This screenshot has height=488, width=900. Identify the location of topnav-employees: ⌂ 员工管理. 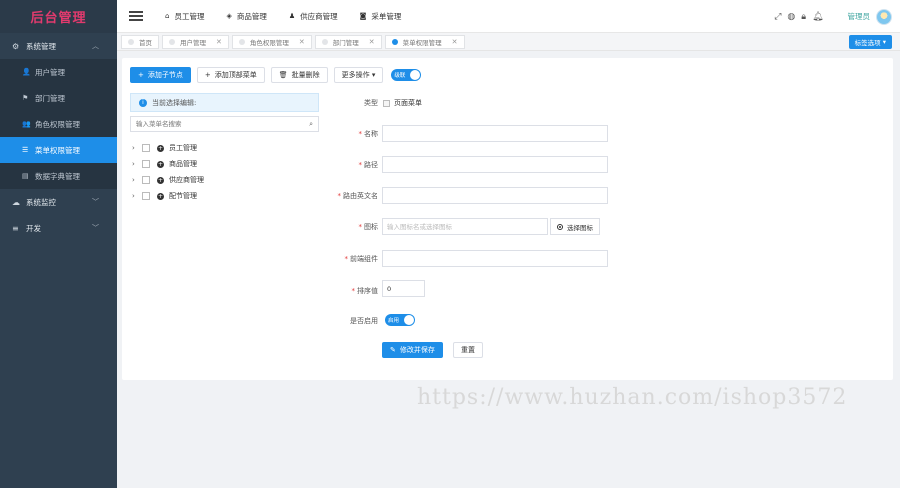
(184, 16).